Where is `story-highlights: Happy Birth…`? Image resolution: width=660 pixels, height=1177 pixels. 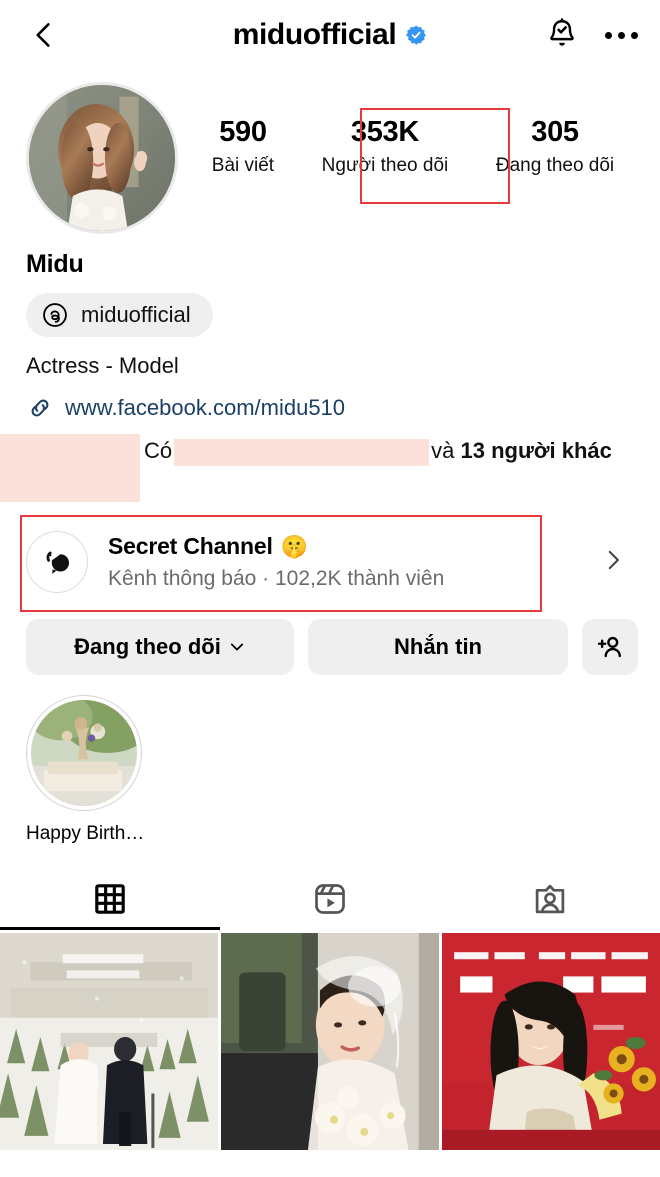
story-highlights: Happy Birth… is located at coordinates (330, 760).